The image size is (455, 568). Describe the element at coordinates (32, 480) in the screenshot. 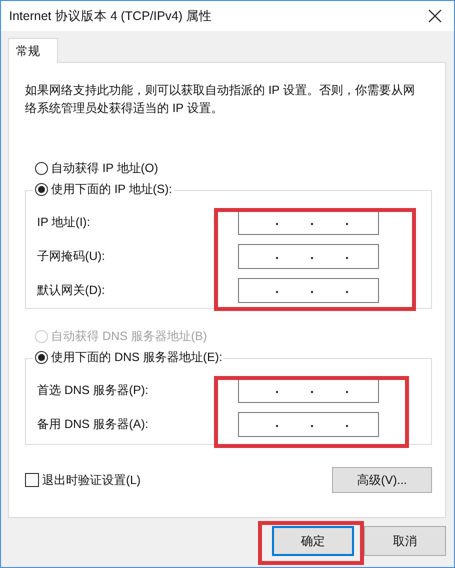

I see `checkbox` at that location.